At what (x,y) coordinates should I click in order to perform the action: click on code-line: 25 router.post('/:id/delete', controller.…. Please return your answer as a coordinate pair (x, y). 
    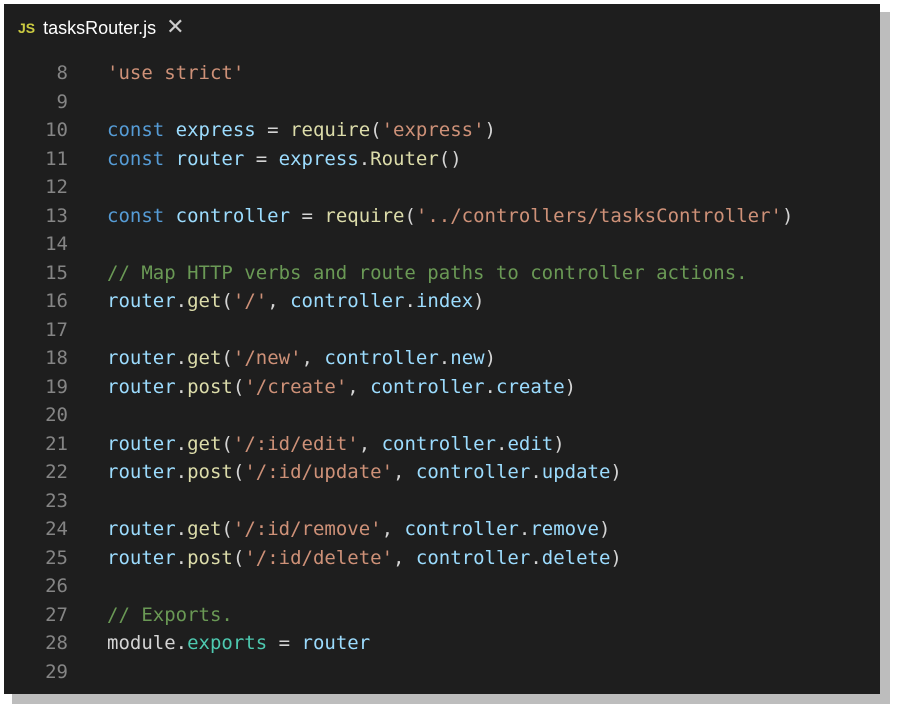
    Looking at the image, I should click on (398, 558).